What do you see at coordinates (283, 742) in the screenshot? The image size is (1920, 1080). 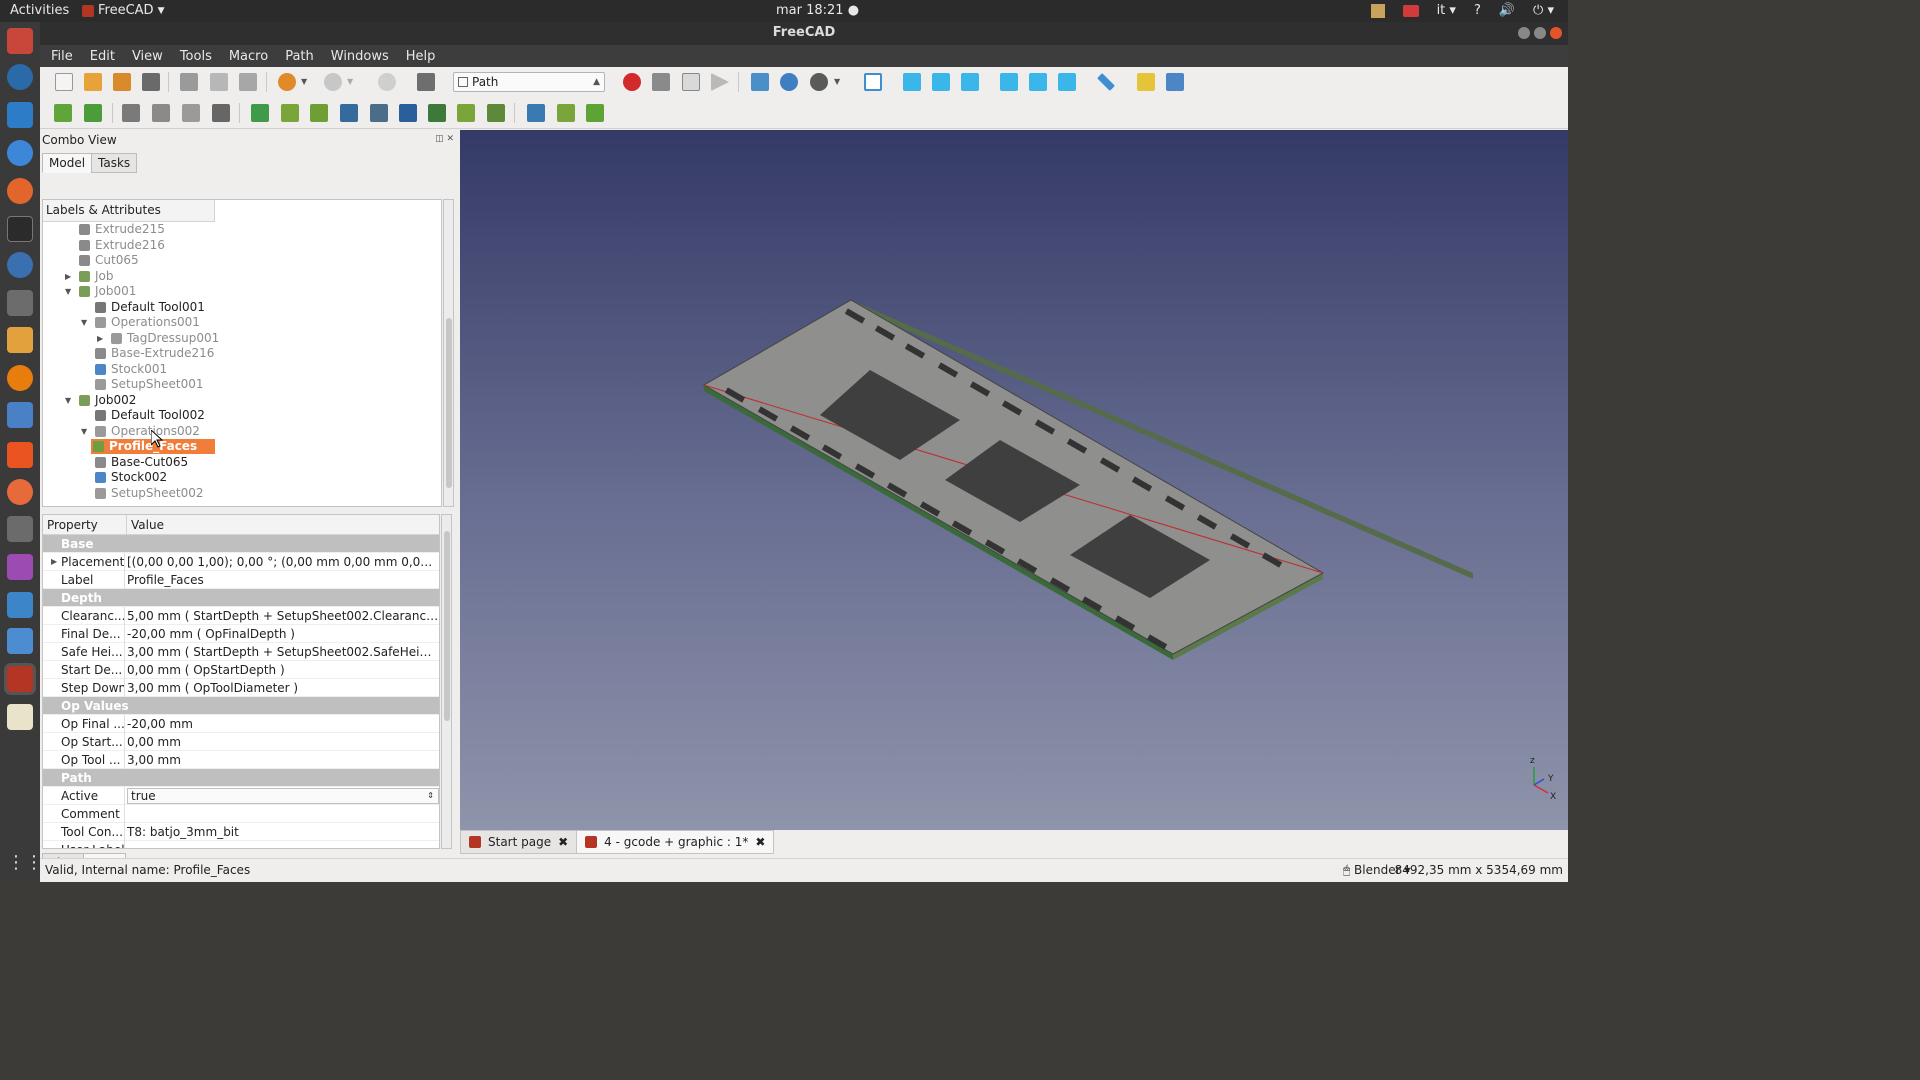 I see `property-value: 0,00 mm` at bounding box center [283, 742].